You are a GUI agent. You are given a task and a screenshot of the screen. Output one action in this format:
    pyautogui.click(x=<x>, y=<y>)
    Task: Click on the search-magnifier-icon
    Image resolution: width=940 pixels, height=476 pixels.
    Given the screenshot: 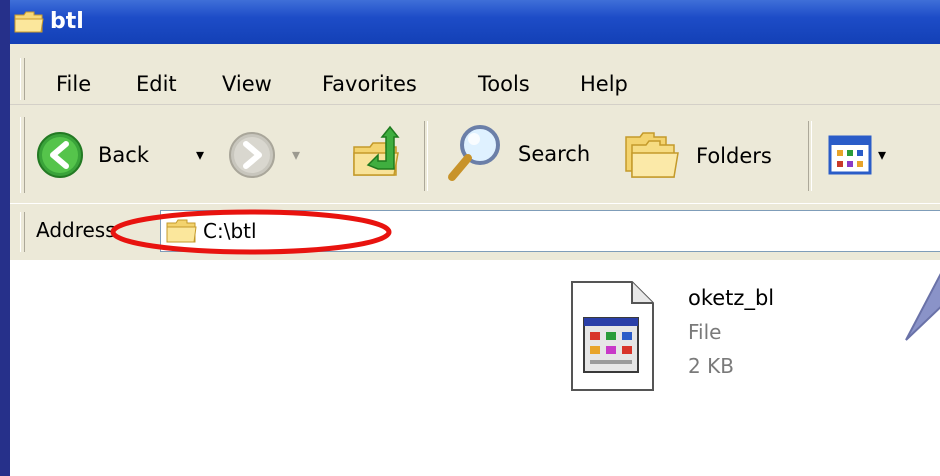 What is the action you would take?
    pyautogui.click(x=474, y=153)
    